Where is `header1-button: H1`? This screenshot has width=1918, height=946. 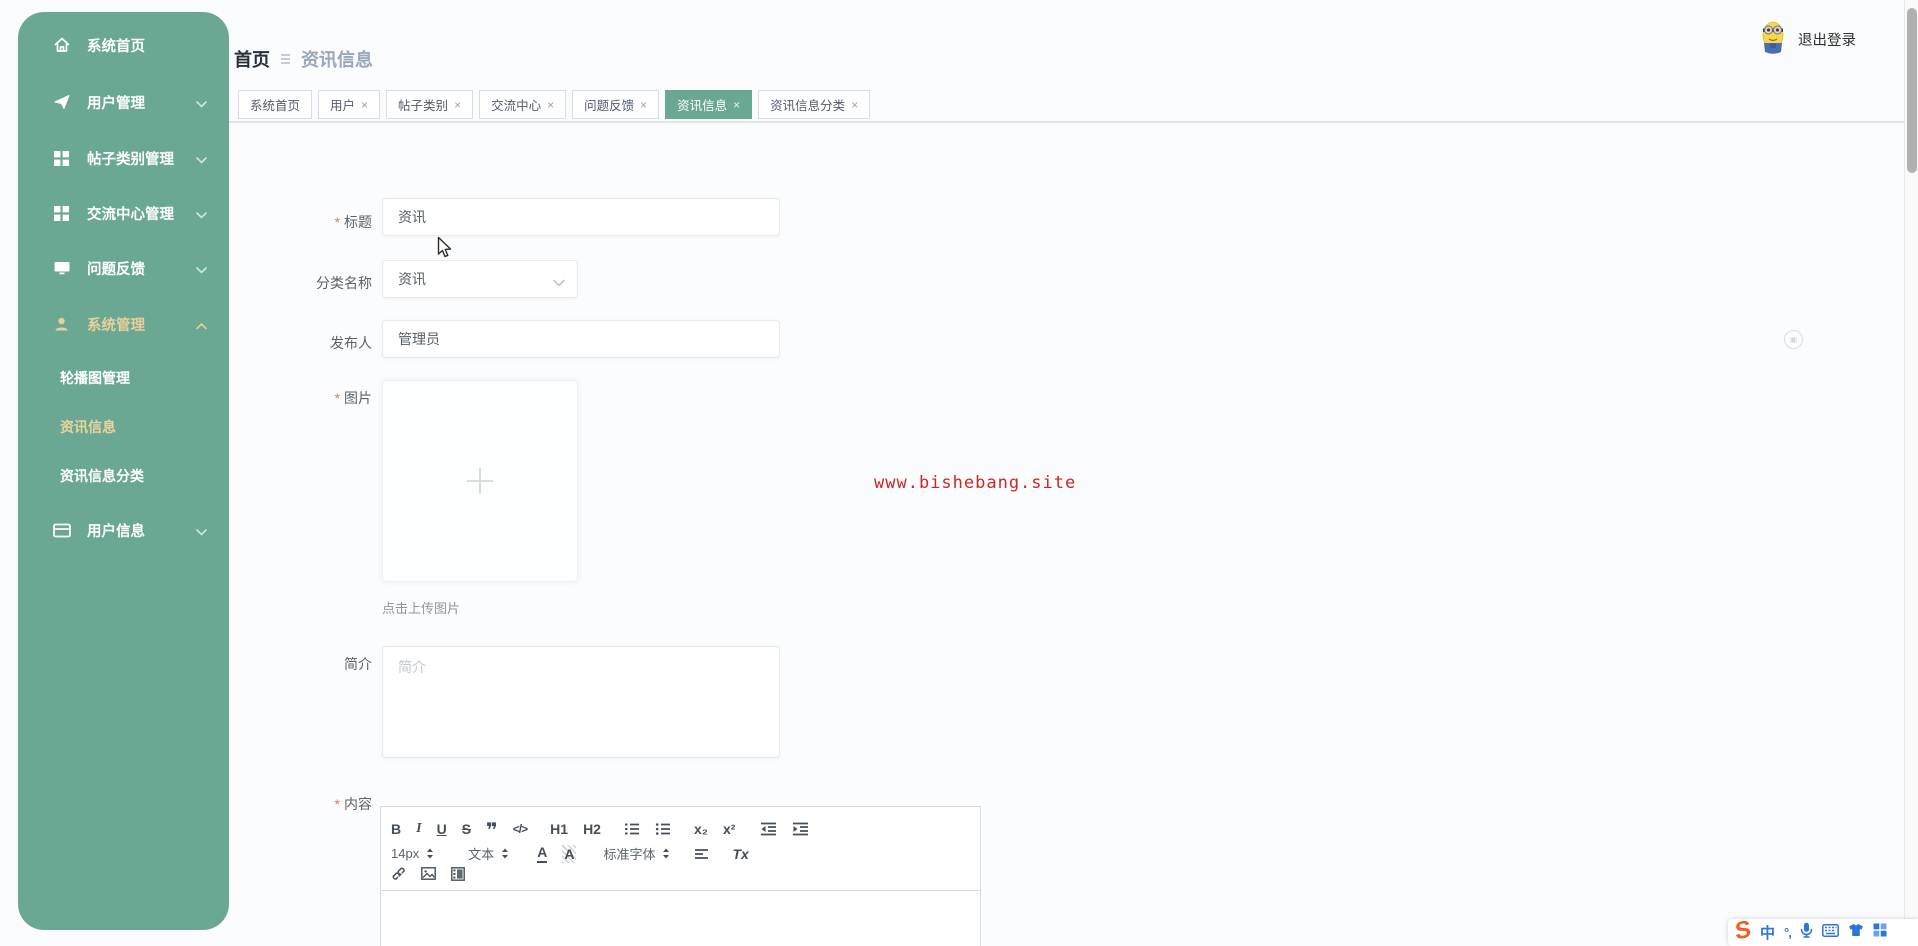
header1-button: H1 is located at coordinates (559, 829).